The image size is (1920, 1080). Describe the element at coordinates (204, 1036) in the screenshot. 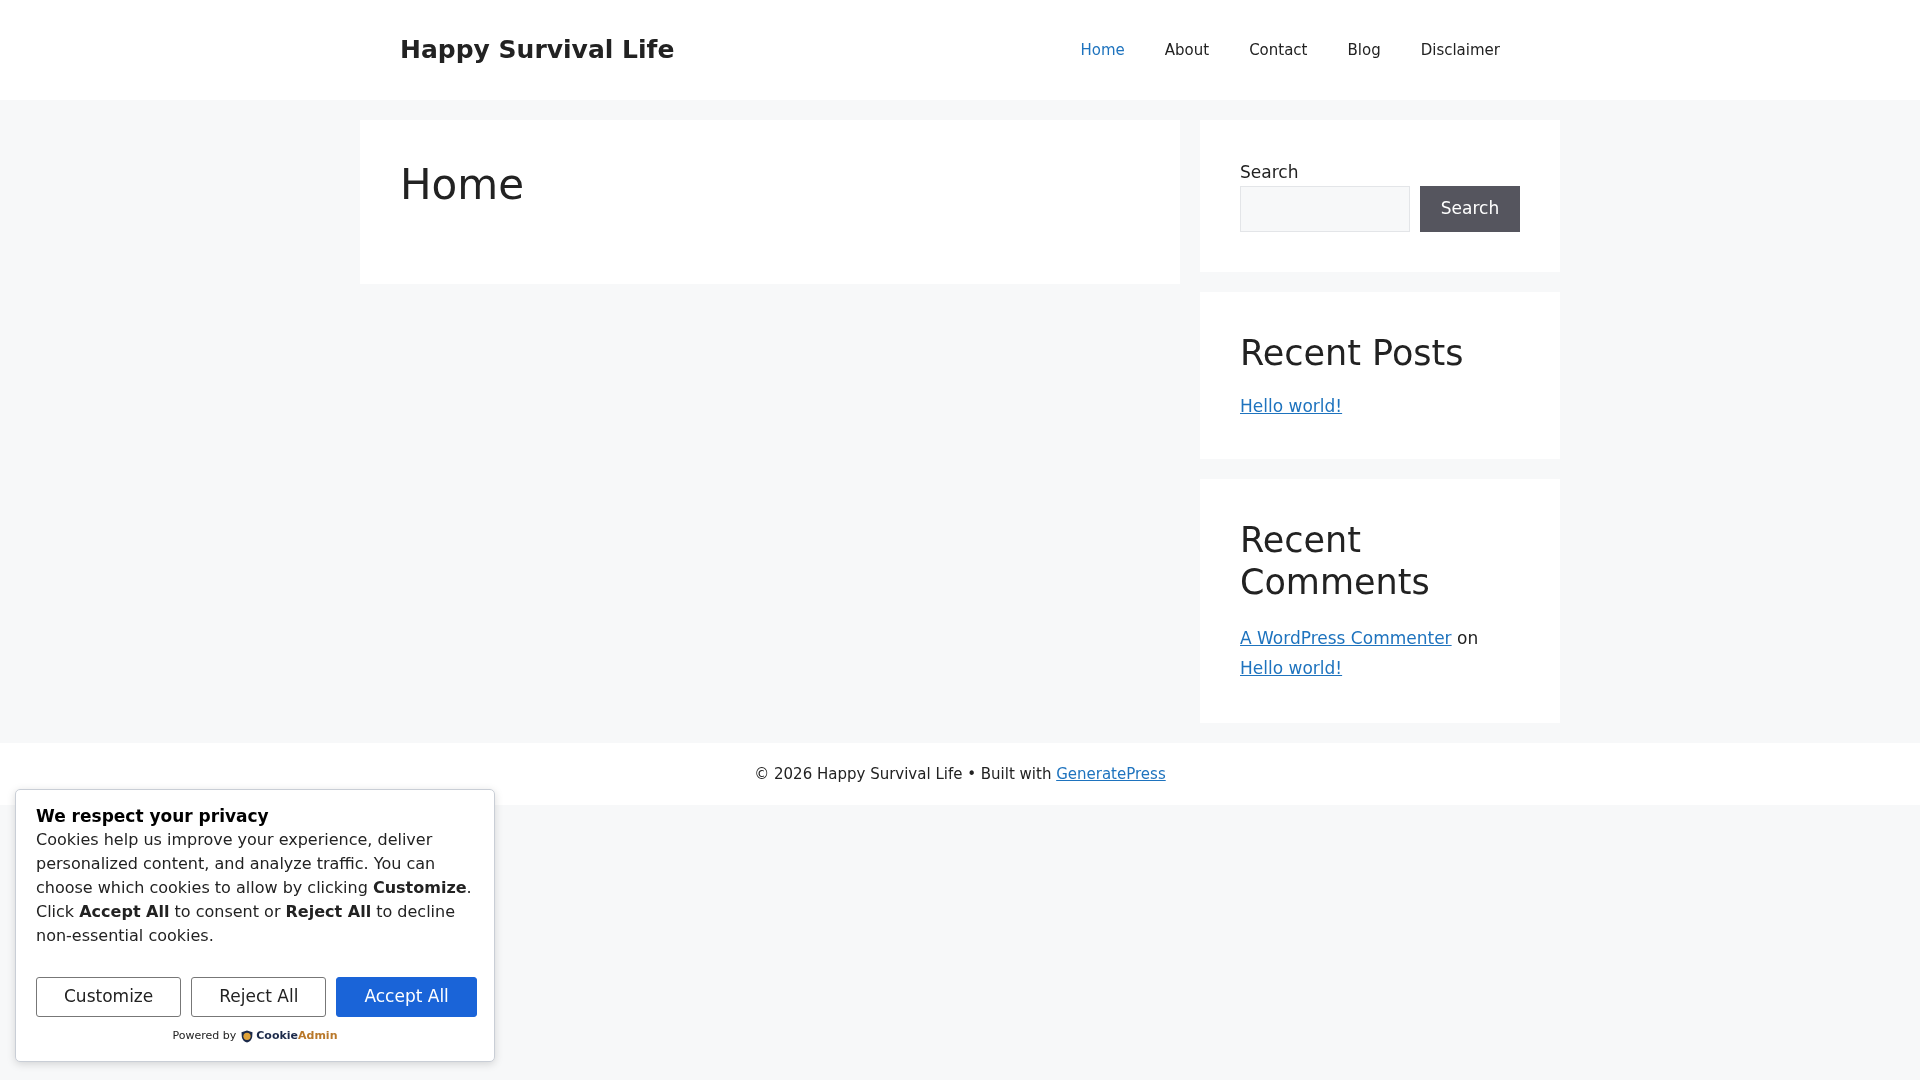

I see `powered-by-label: Powered by` at that location.